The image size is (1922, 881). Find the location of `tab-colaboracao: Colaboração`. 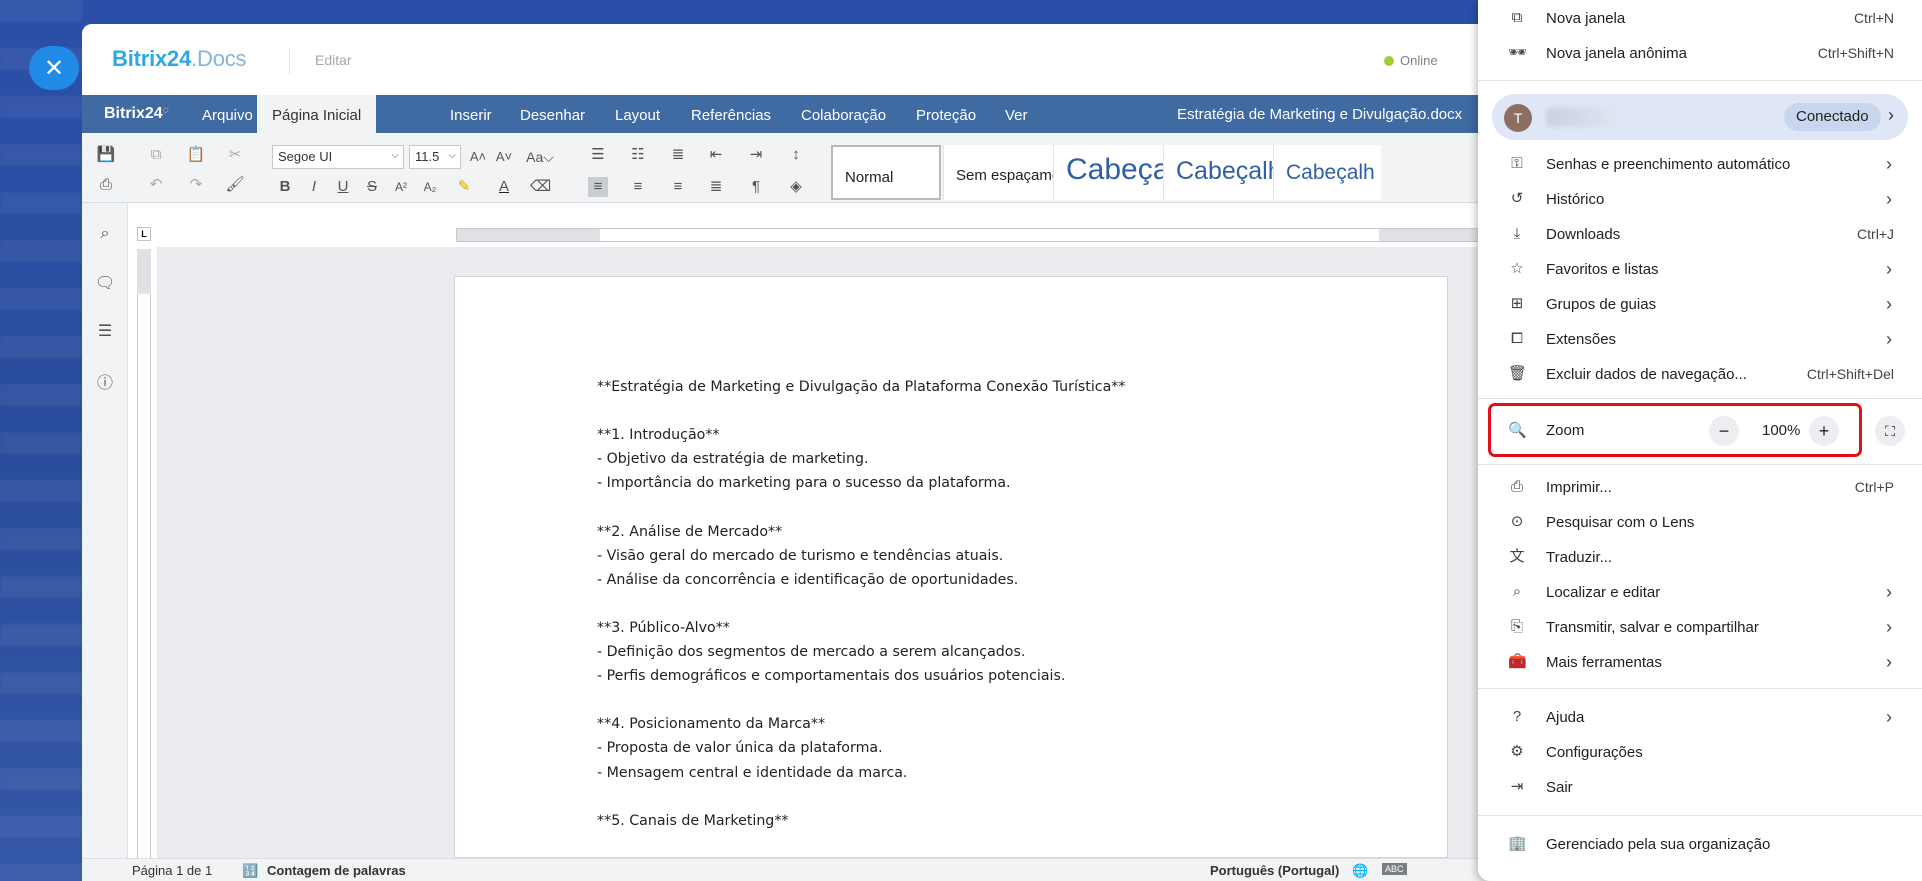

tab-colaboracao: Colaboração is located at coordinates (843, 114).